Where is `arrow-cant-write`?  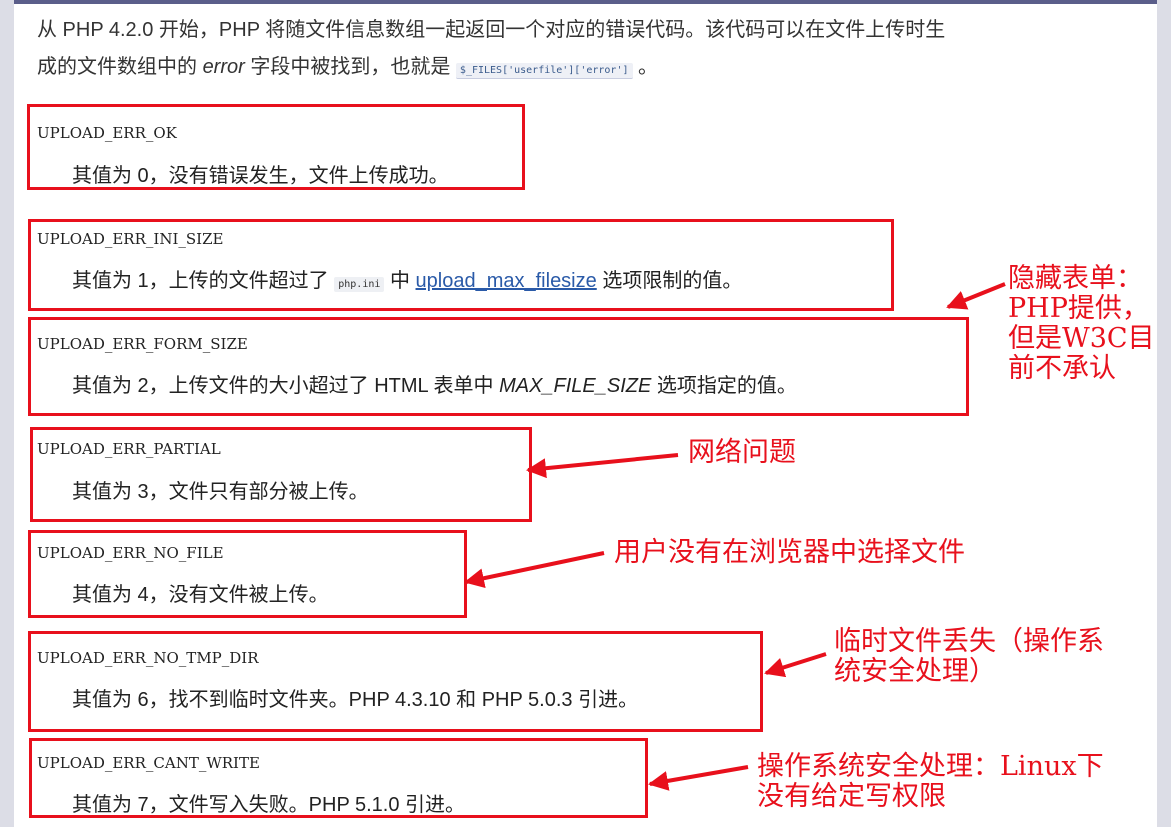
arrow-cant-write is located at coordinates (698, 778).